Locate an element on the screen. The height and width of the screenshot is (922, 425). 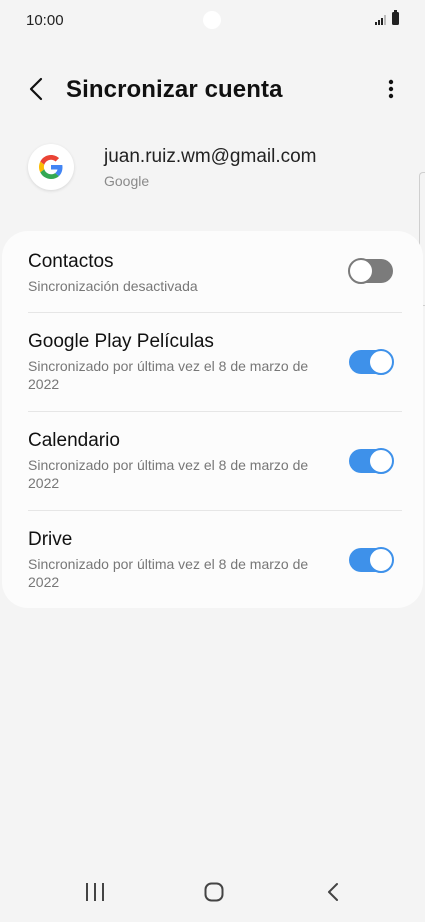
google-logo-icon is located at coordinates (51, 167).